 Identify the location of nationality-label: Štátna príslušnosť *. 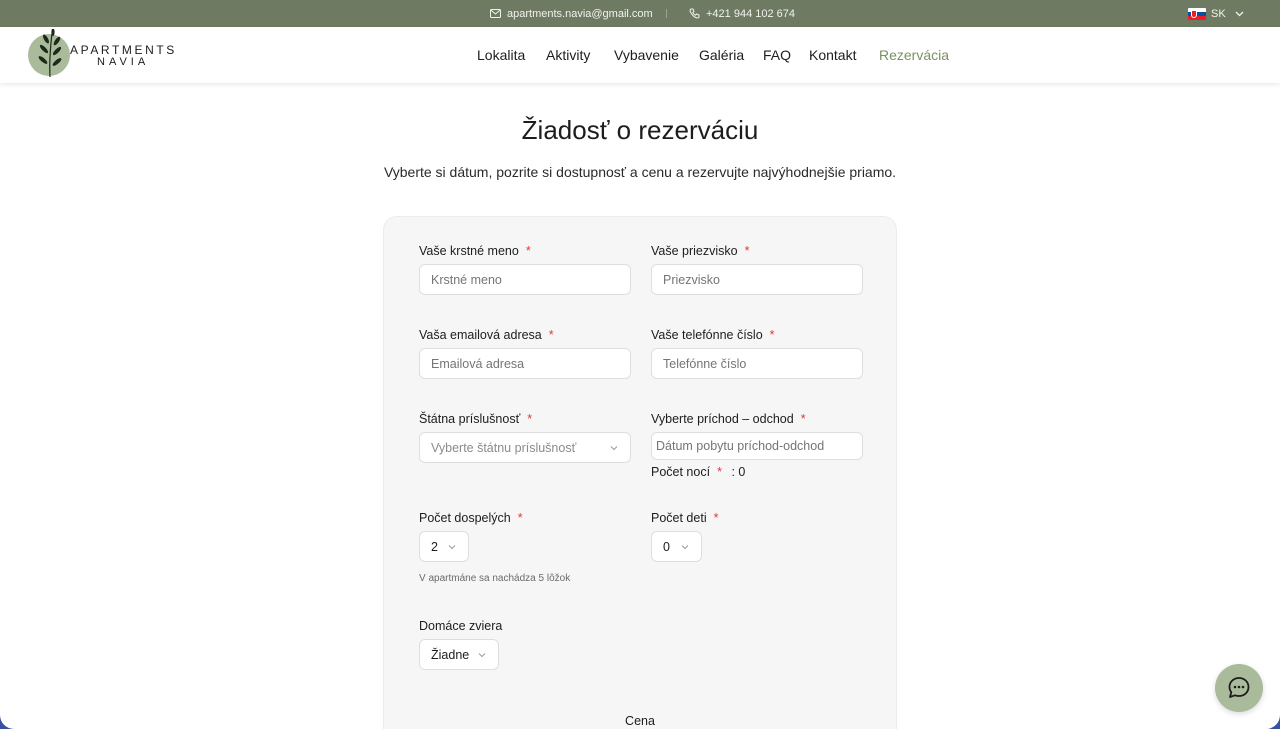
(476, 419).